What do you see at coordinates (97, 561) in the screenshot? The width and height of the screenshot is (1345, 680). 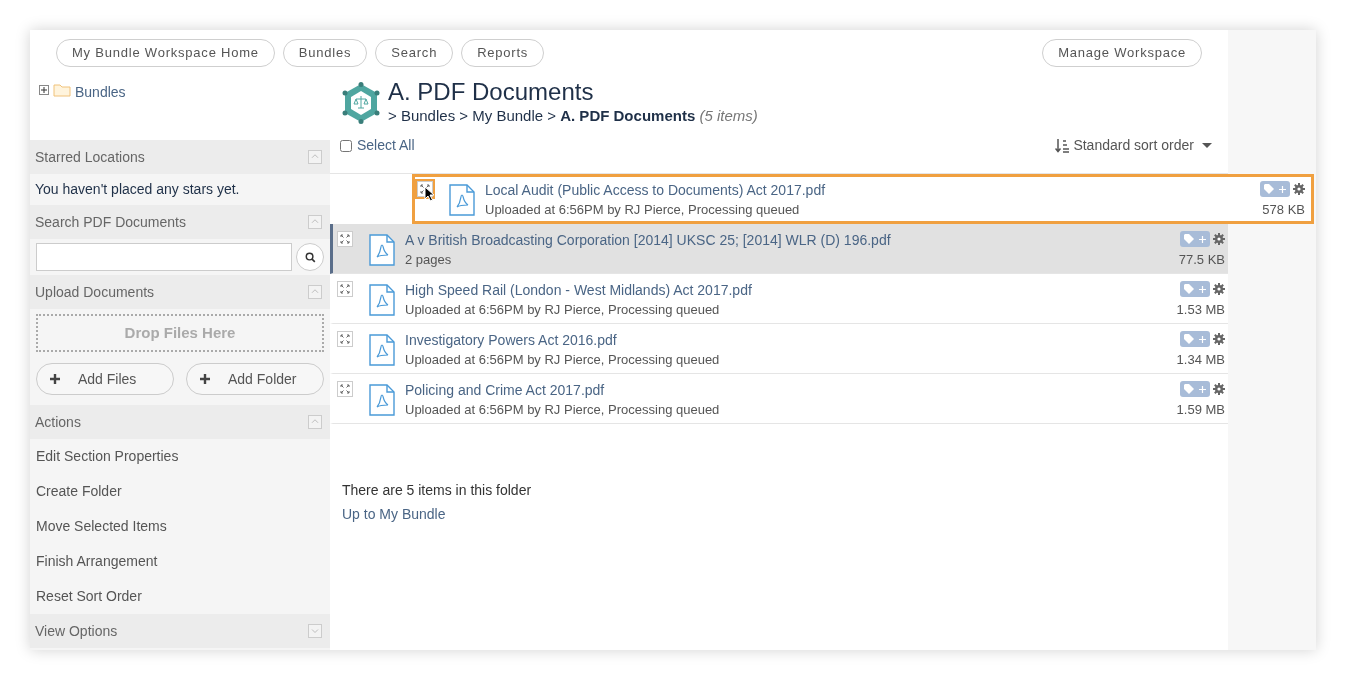 I see `action-link: Finish Arrangement` at bounding box center [97, 561].